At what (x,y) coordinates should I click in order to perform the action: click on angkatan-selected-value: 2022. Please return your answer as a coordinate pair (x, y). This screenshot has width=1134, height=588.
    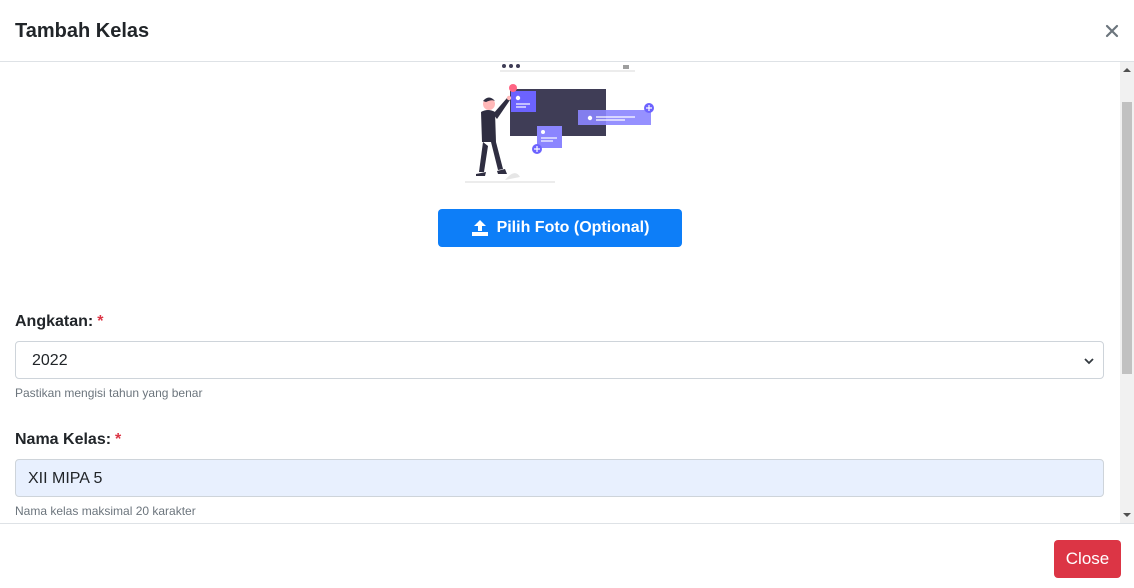
    Looking at the image, I should click on (50, 360).